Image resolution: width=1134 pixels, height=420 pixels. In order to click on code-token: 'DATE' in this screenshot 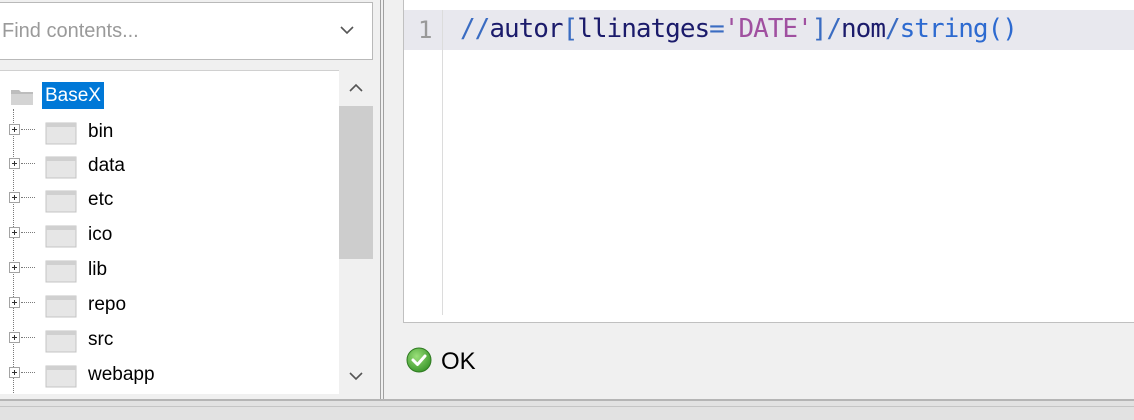, I will do `click(768, 29)`.